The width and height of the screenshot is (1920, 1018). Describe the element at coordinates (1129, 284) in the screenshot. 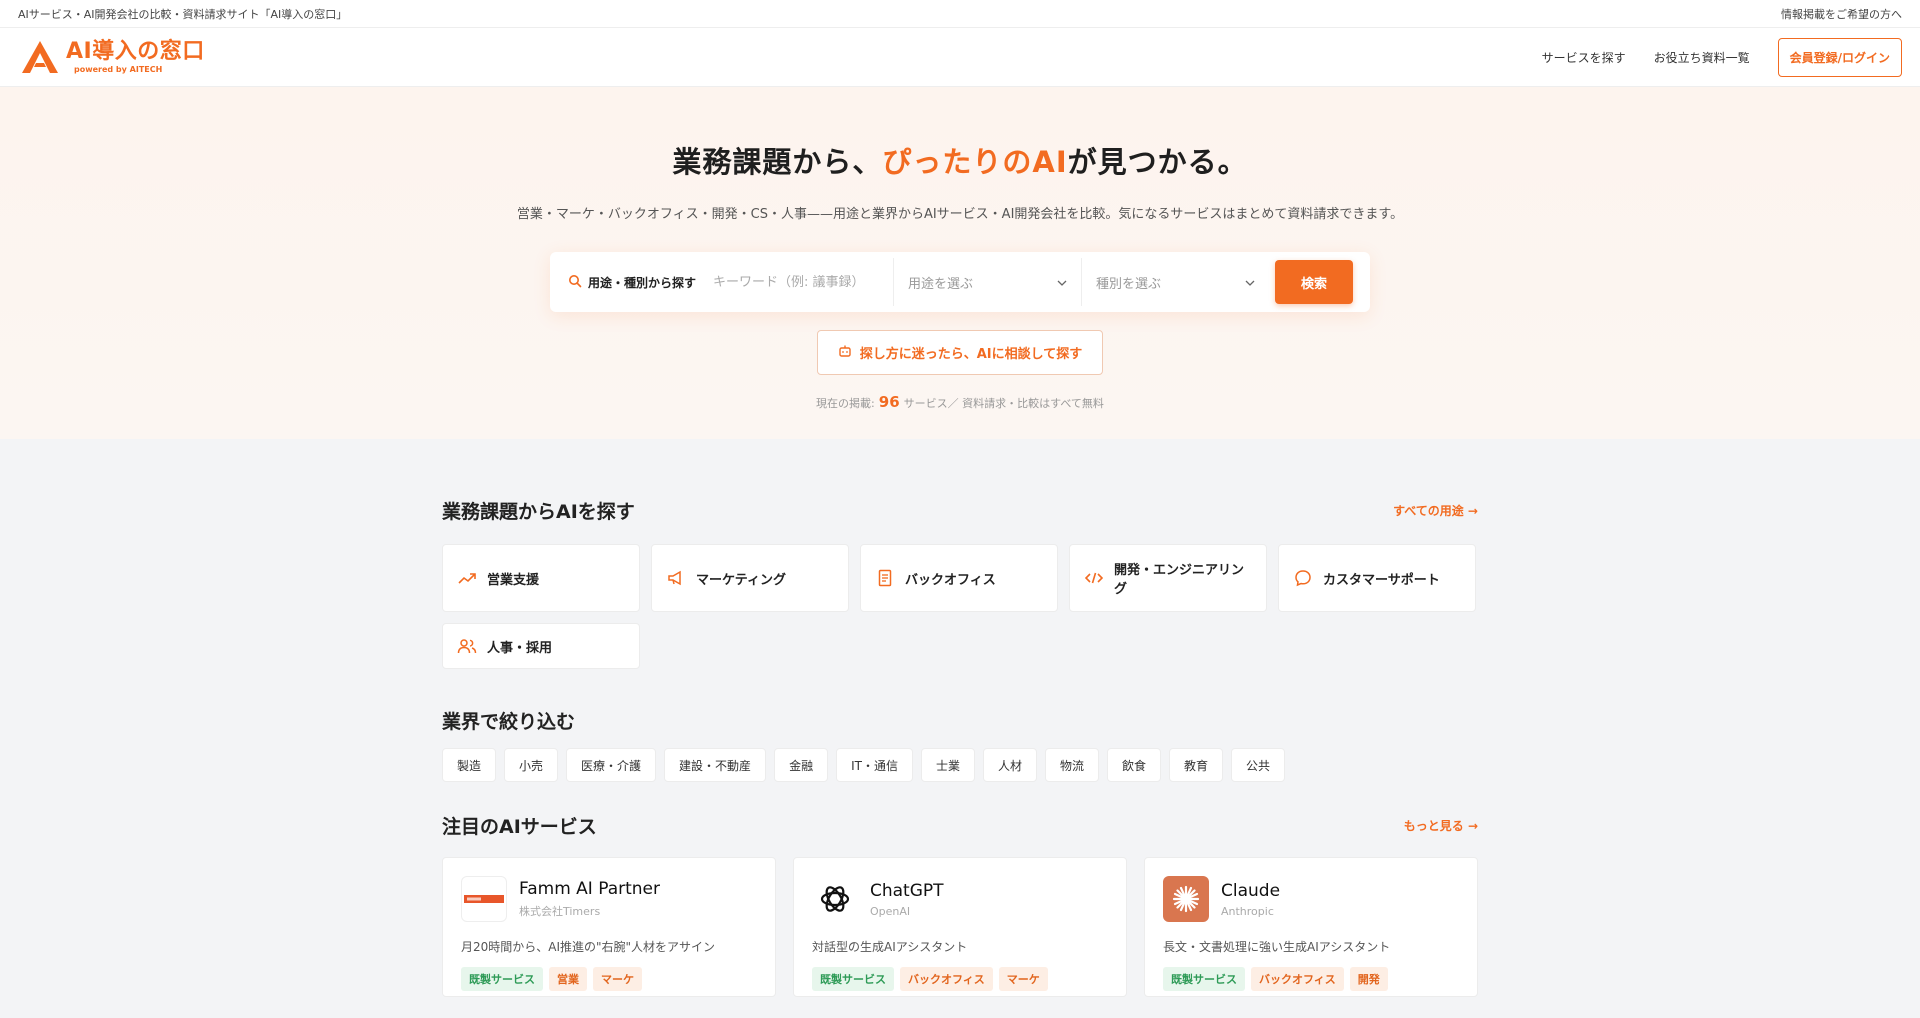

I see `type-select-value: 種別を選ぶ` at that location.